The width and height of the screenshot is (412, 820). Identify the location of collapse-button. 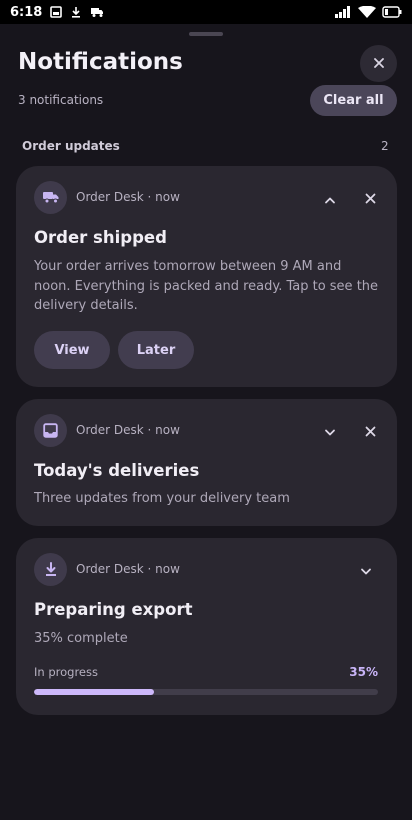
(330, 198).